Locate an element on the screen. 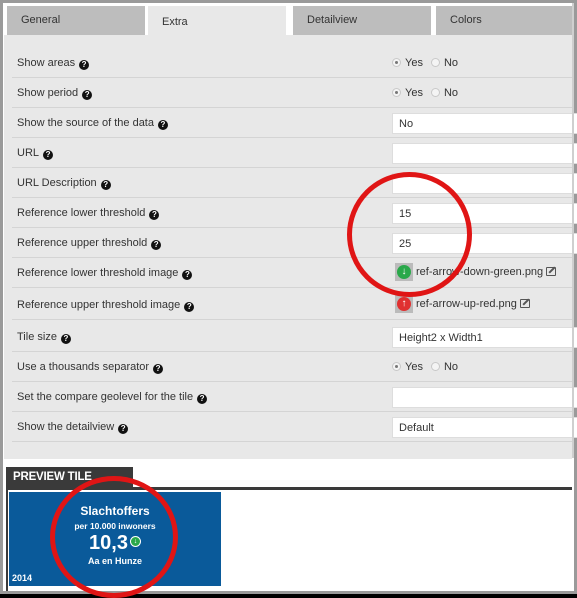  form-row: Reference lower threshold? 15 is located at coordinates (294, 213).